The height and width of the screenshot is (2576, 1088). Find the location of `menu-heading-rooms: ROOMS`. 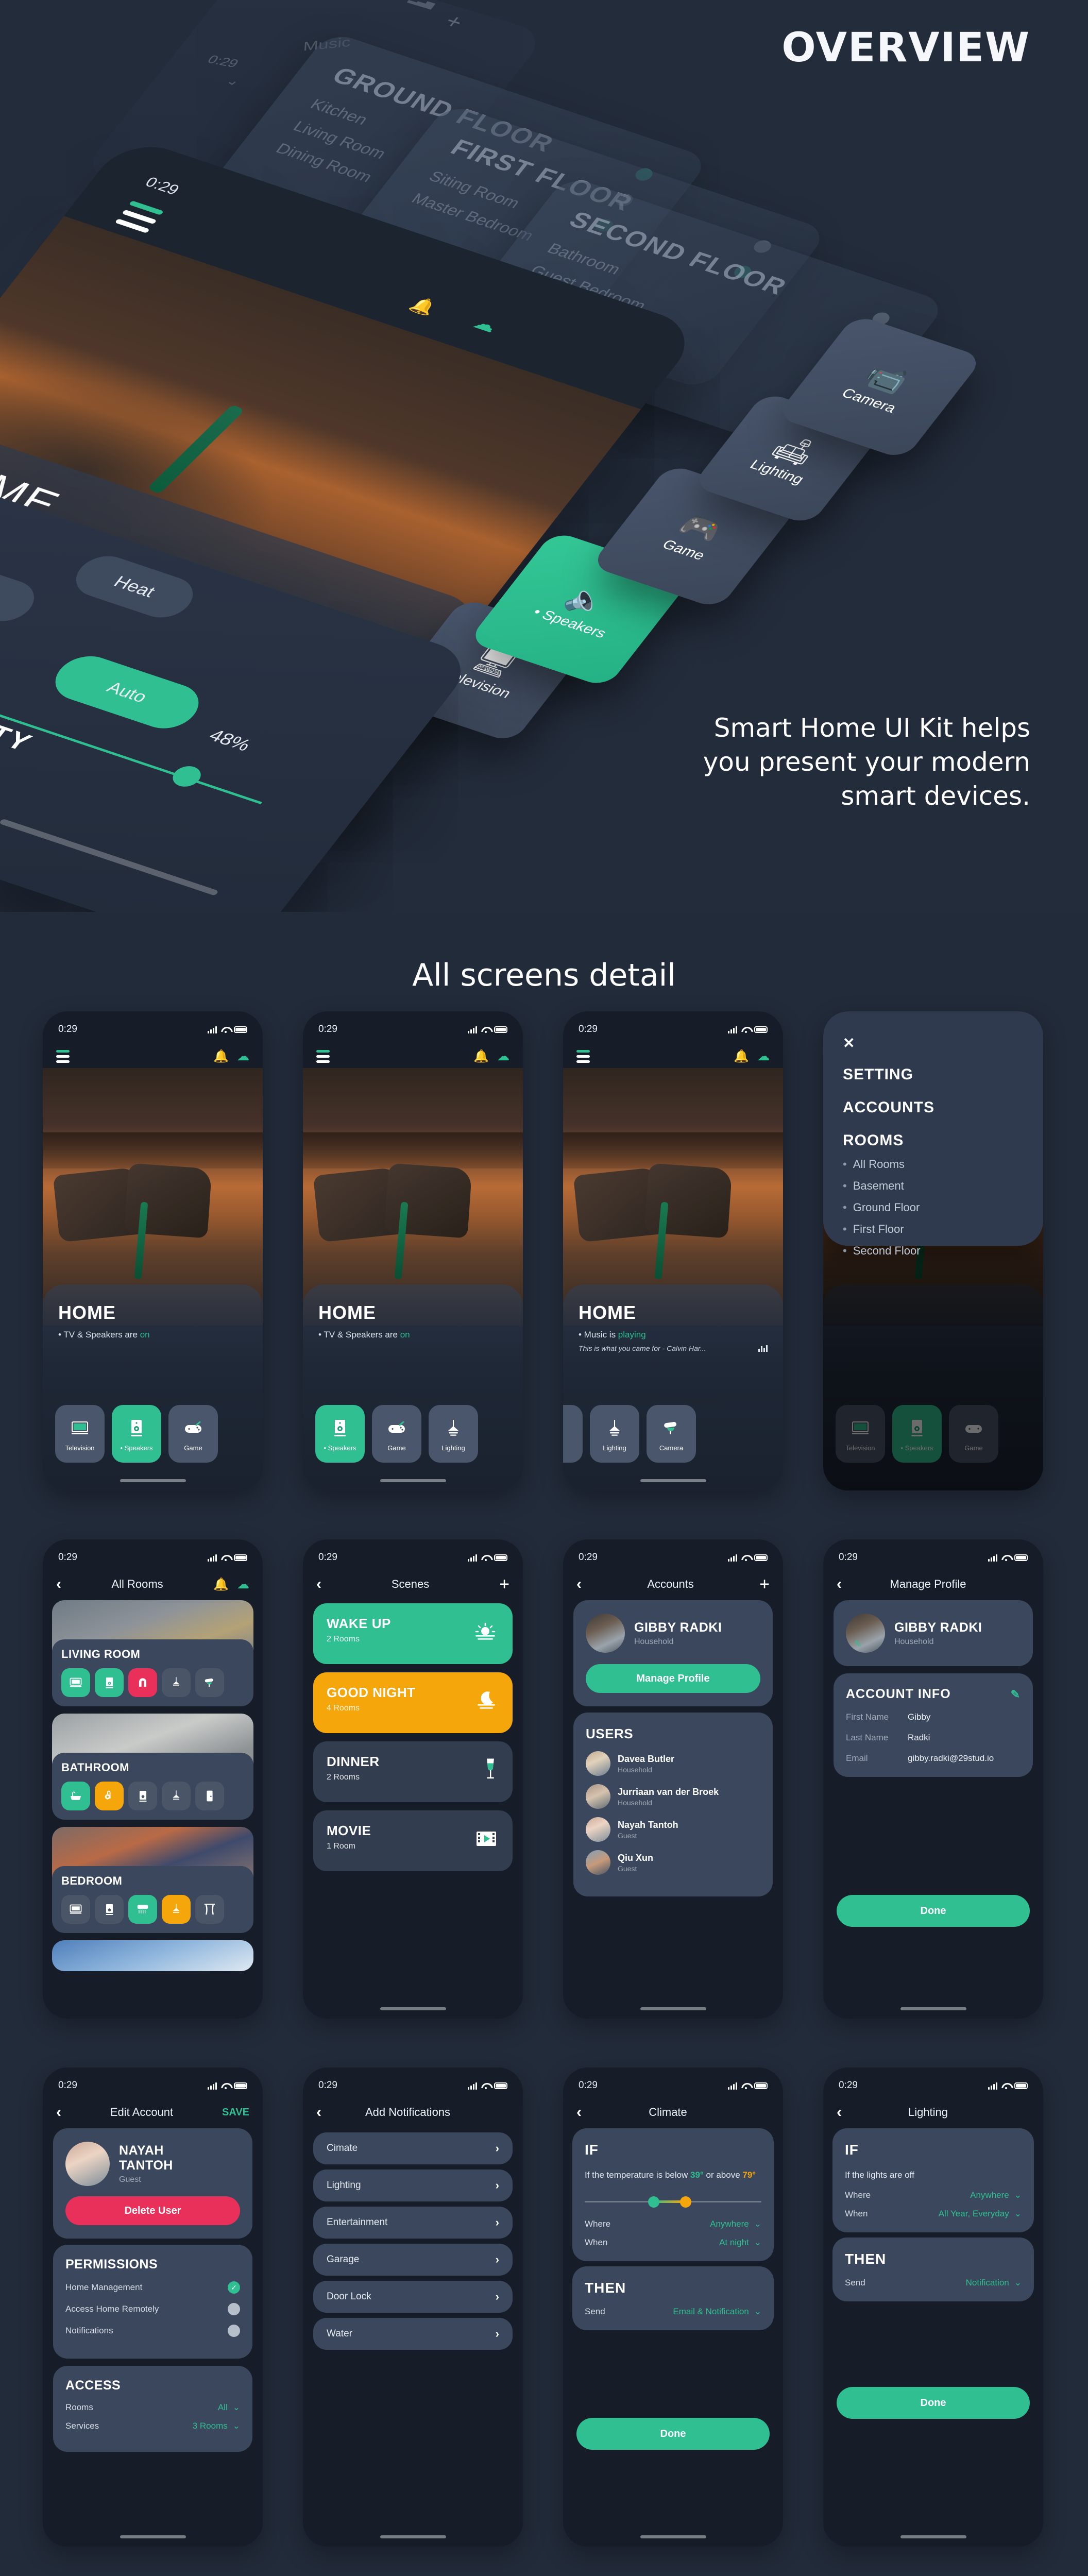

menu-heading-rooms: ROOMS is located at coordinates (933, 1140).